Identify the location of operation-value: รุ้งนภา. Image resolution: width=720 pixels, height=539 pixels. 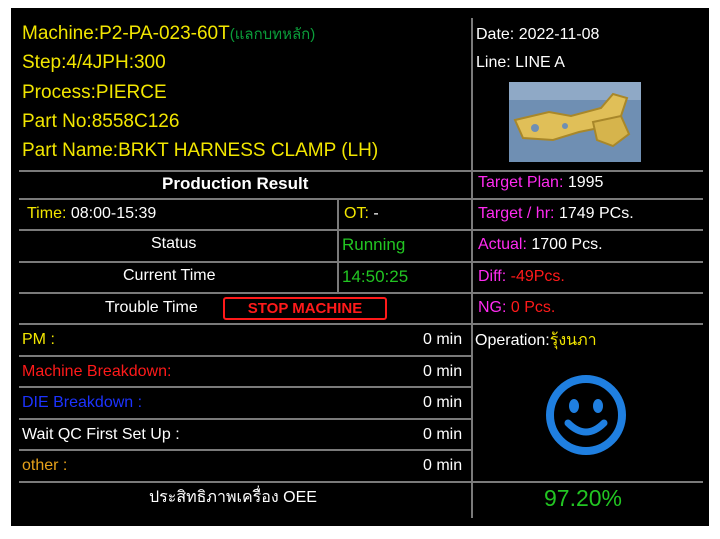
(573, 340).